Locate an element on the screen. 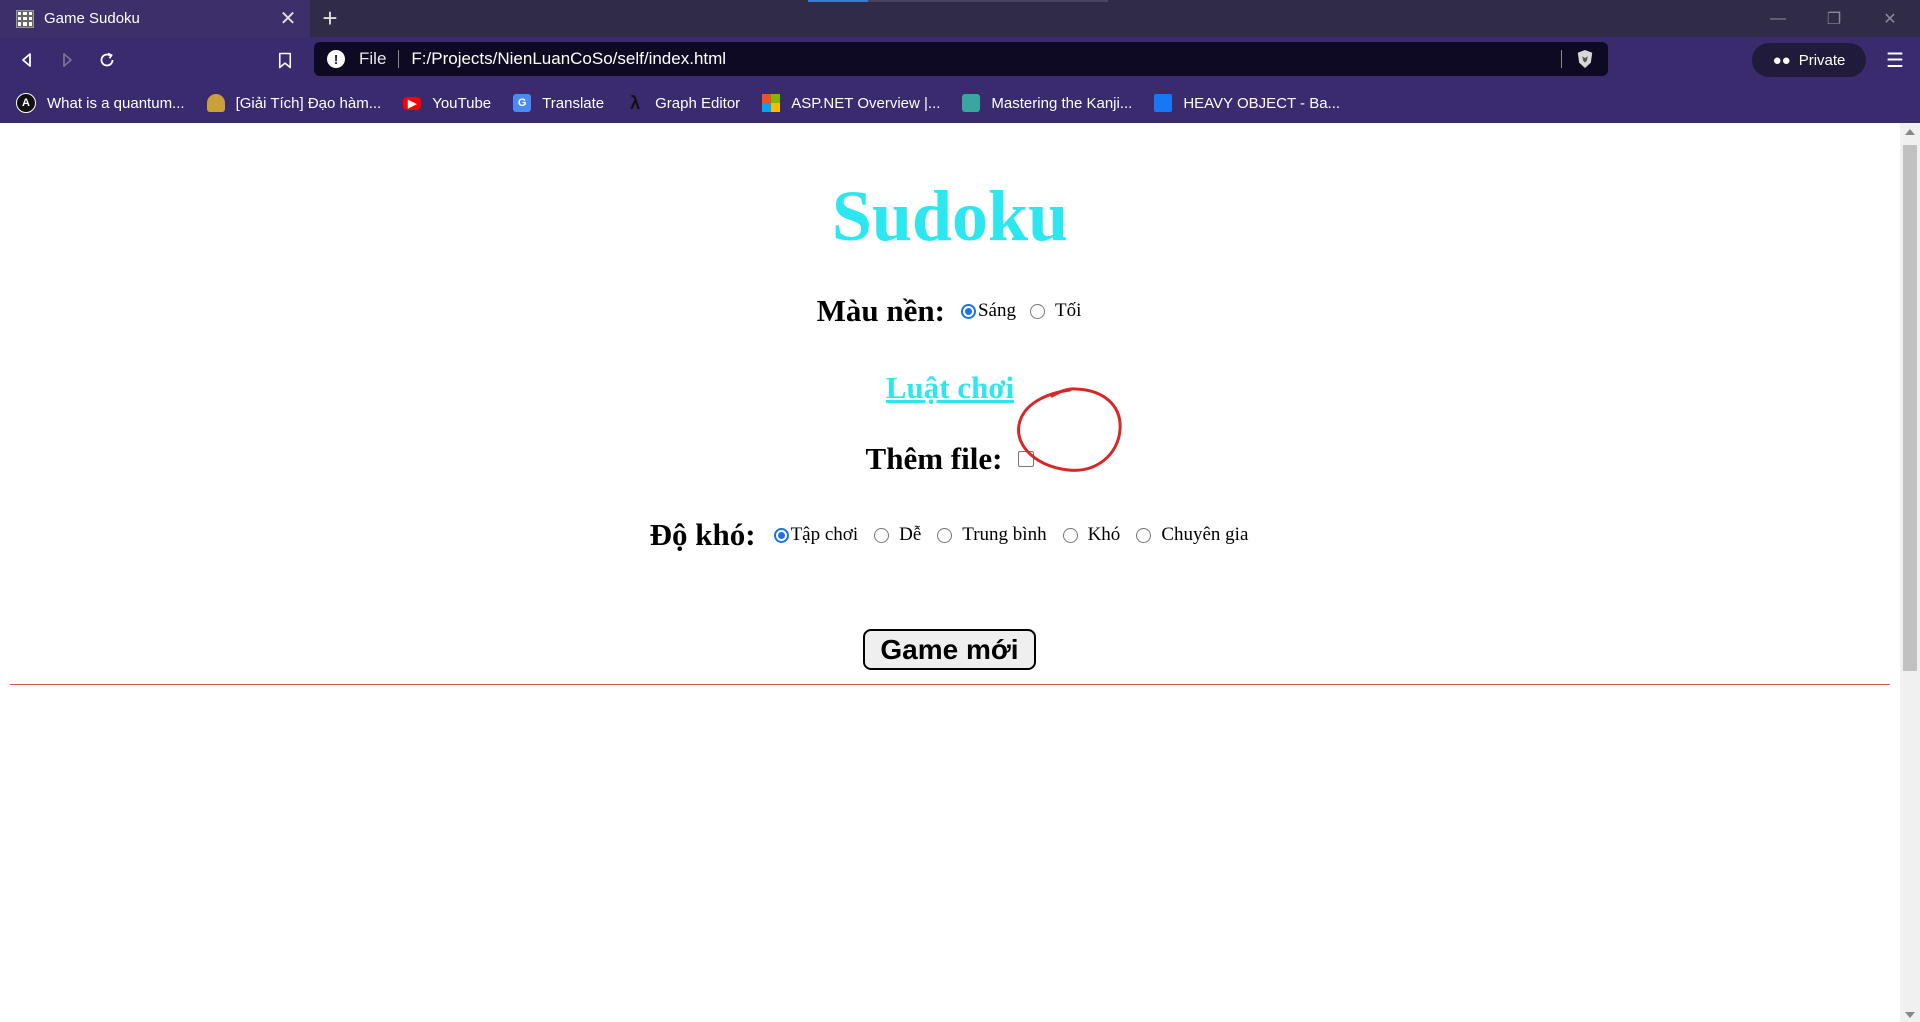 The height and width of the screenshot is (1022, 1920). minimize-icon: — is located at coordinates (1778, 18).